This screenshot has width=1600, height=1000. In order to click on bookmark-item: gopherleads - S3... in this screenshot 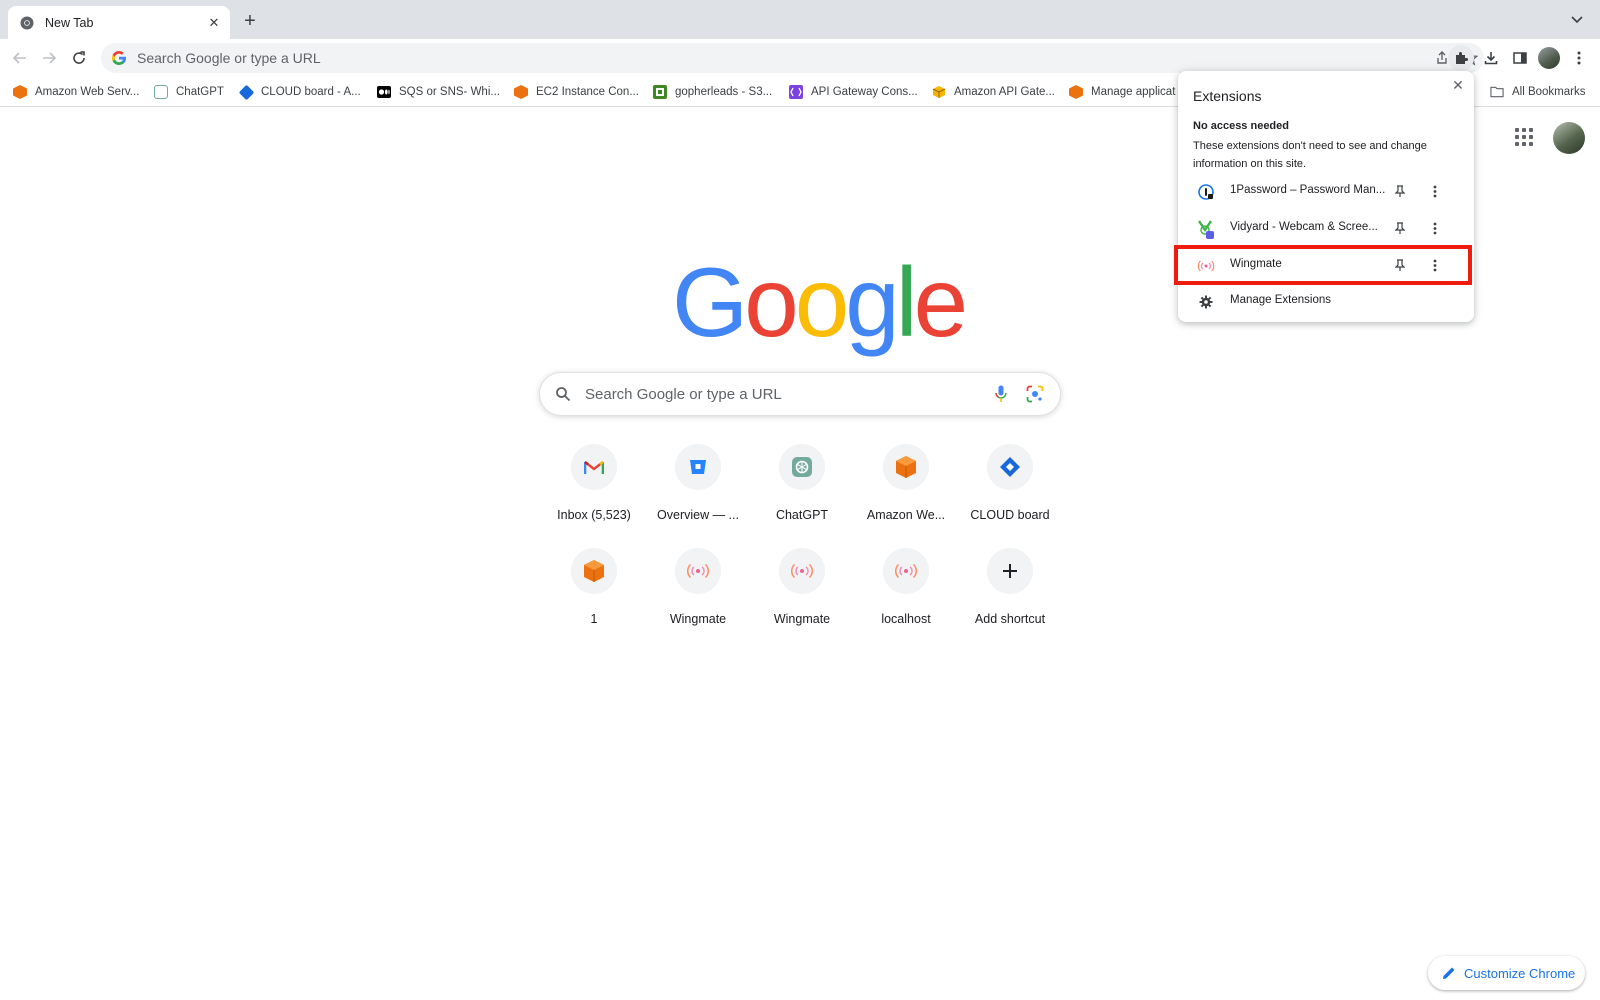, I will do `click(712, 92)`.